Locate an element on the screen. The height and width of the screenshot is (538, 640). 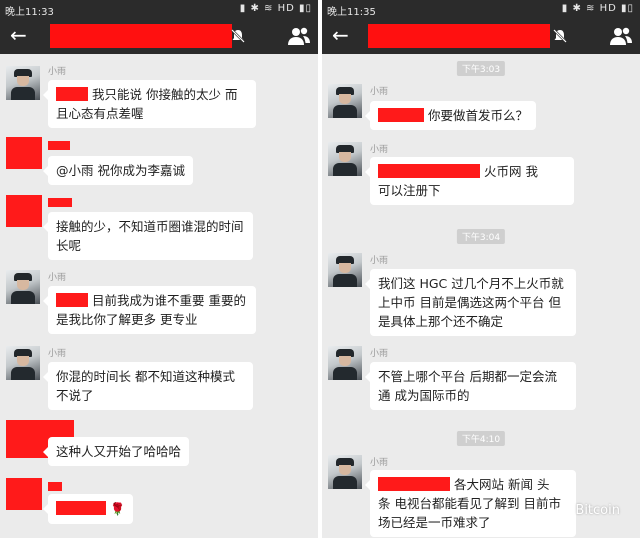
message-bubble: 你要做首发币么？ is located at coordinates (450, 115).